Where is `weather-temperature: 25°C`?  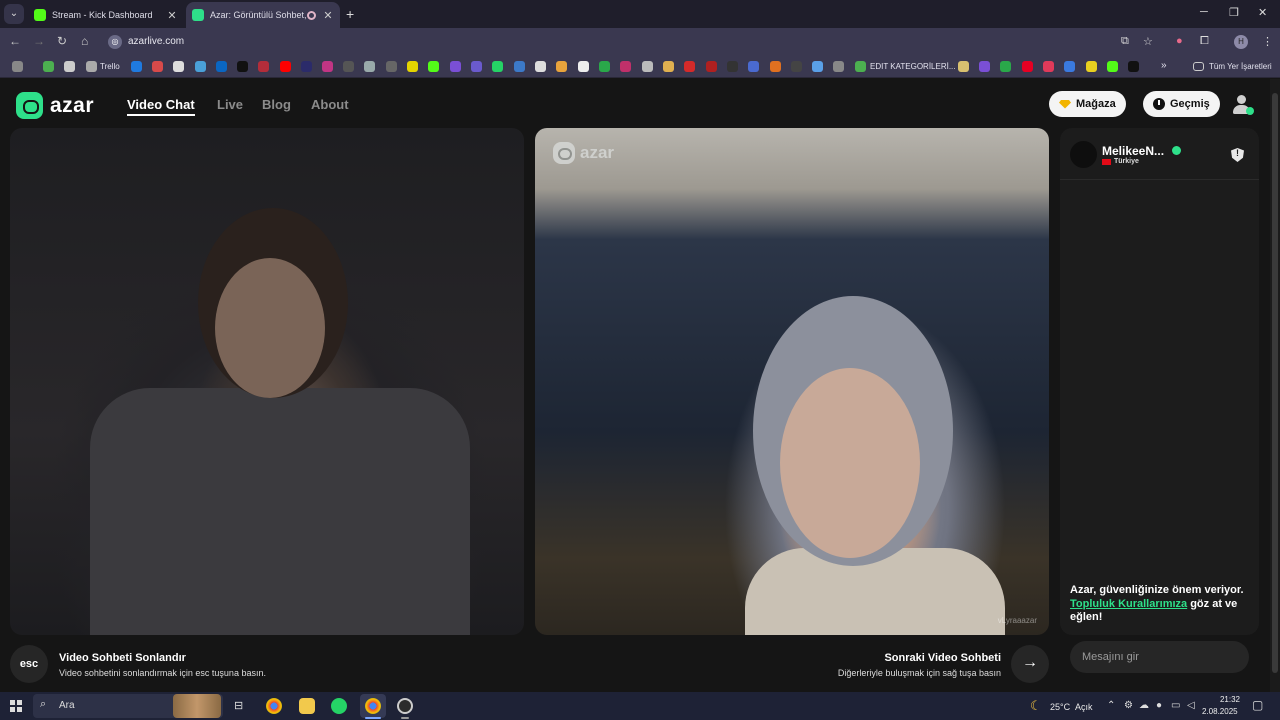 weather-temperature: 25°C is located at coordinates (1060, 707).